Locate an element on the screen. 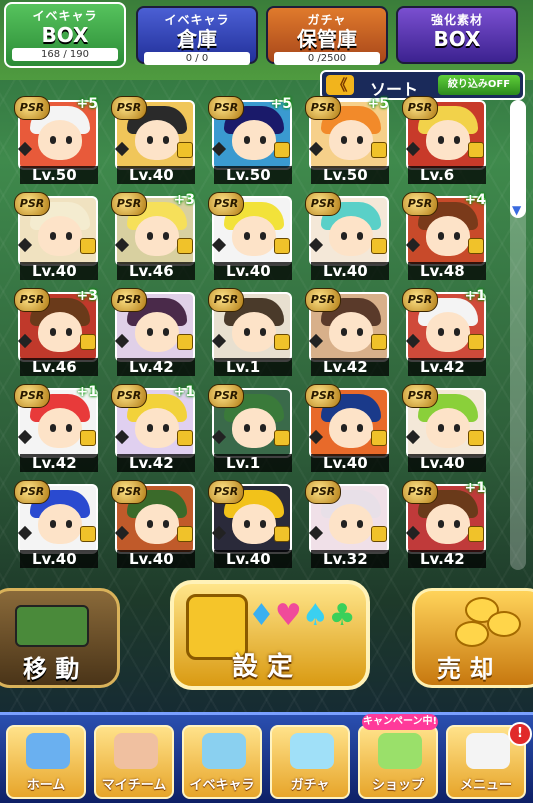 Image resolution: width=533 pixels, height=803 pixels. nav-label: マイチーム is located at coordinates (134, 785).